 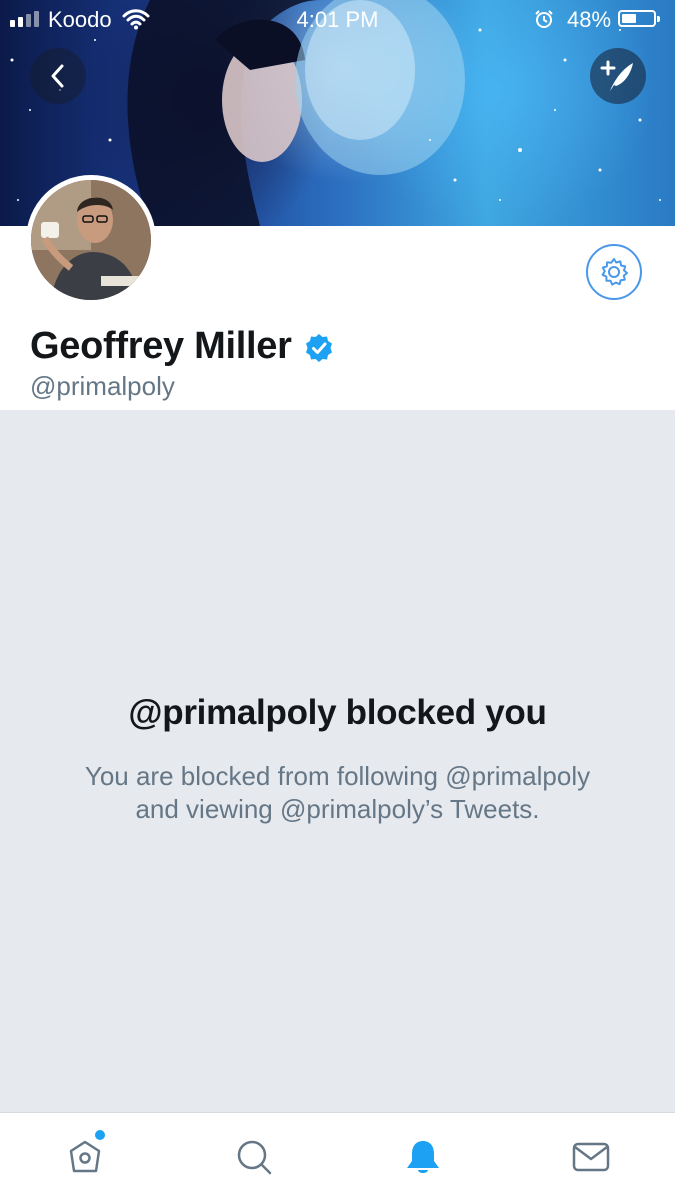 I want to click on profile-name-row: Geoffrey Miller, so click(x=182, y=346).